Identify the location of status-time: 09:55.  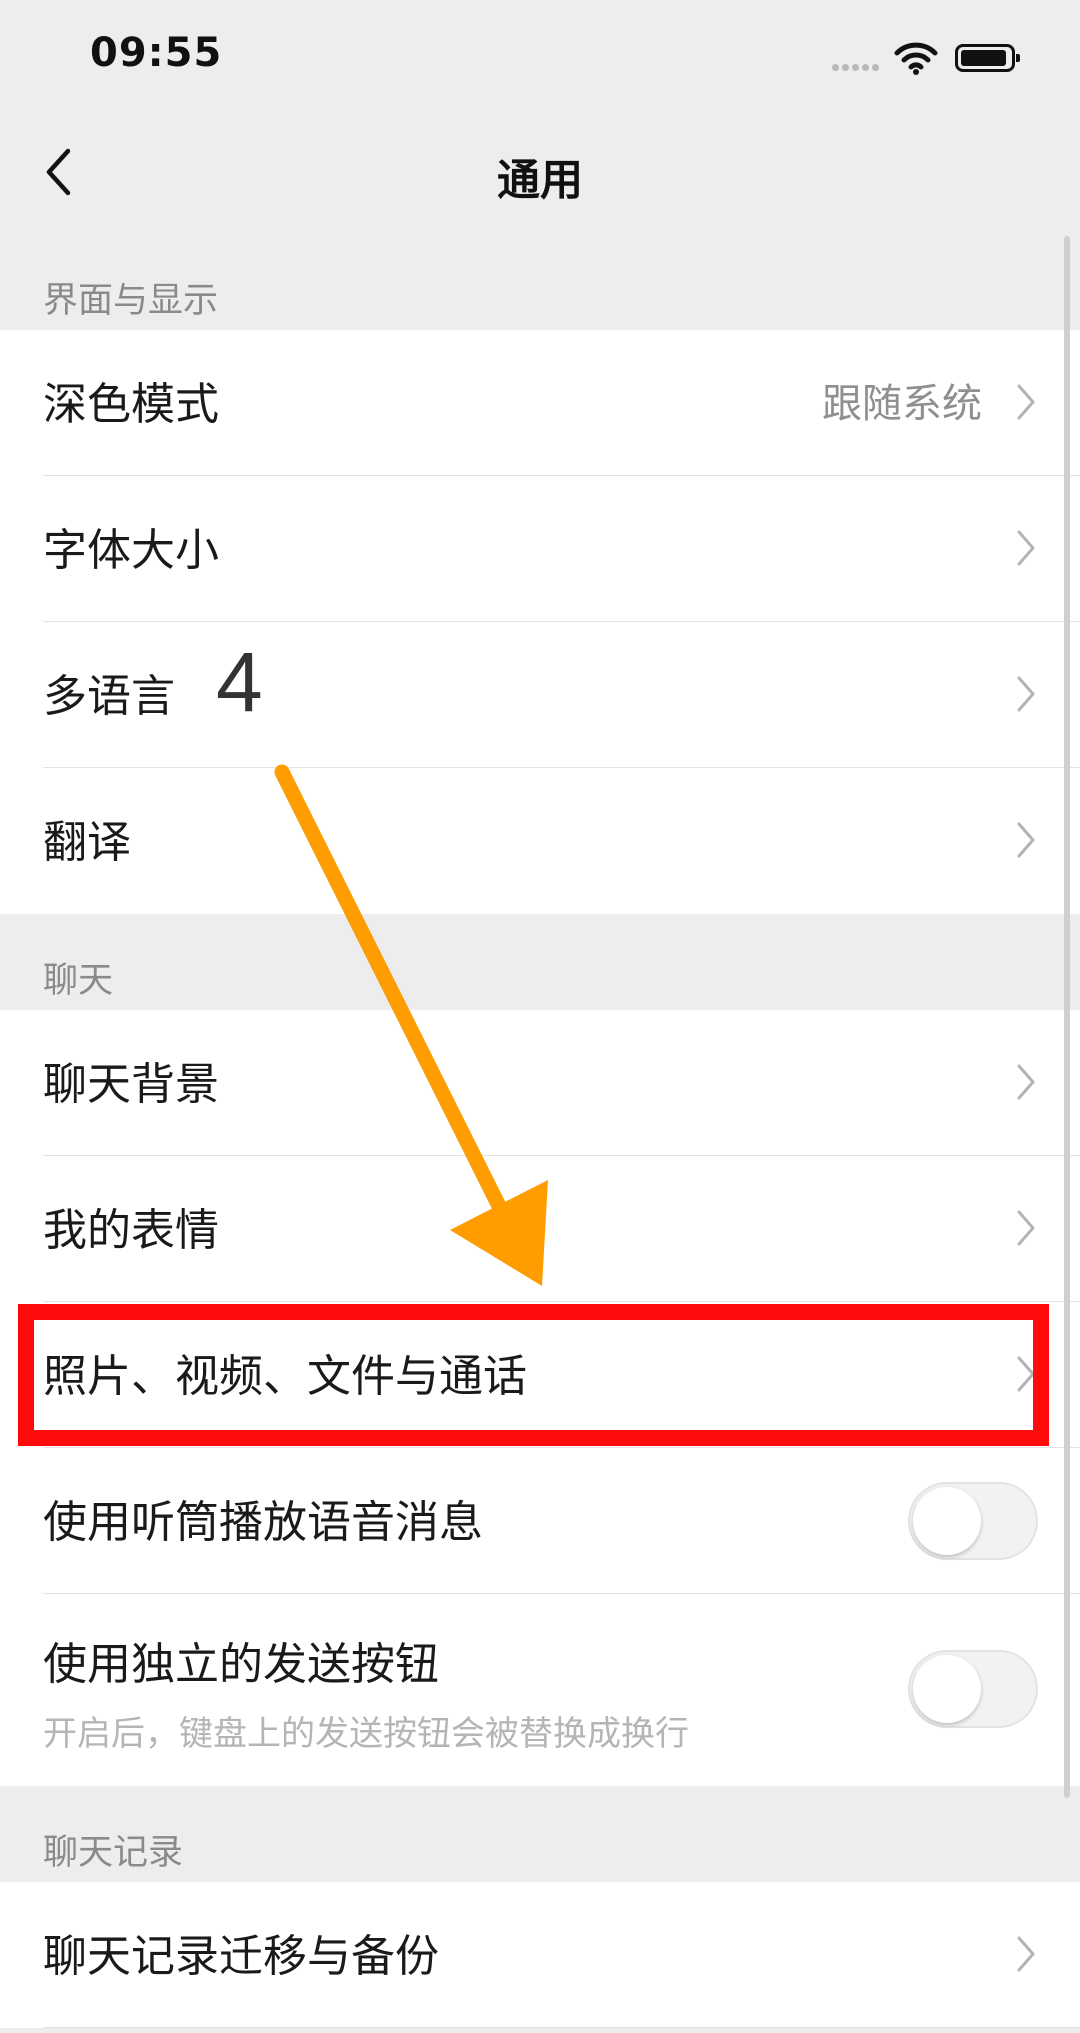
(156, 53).